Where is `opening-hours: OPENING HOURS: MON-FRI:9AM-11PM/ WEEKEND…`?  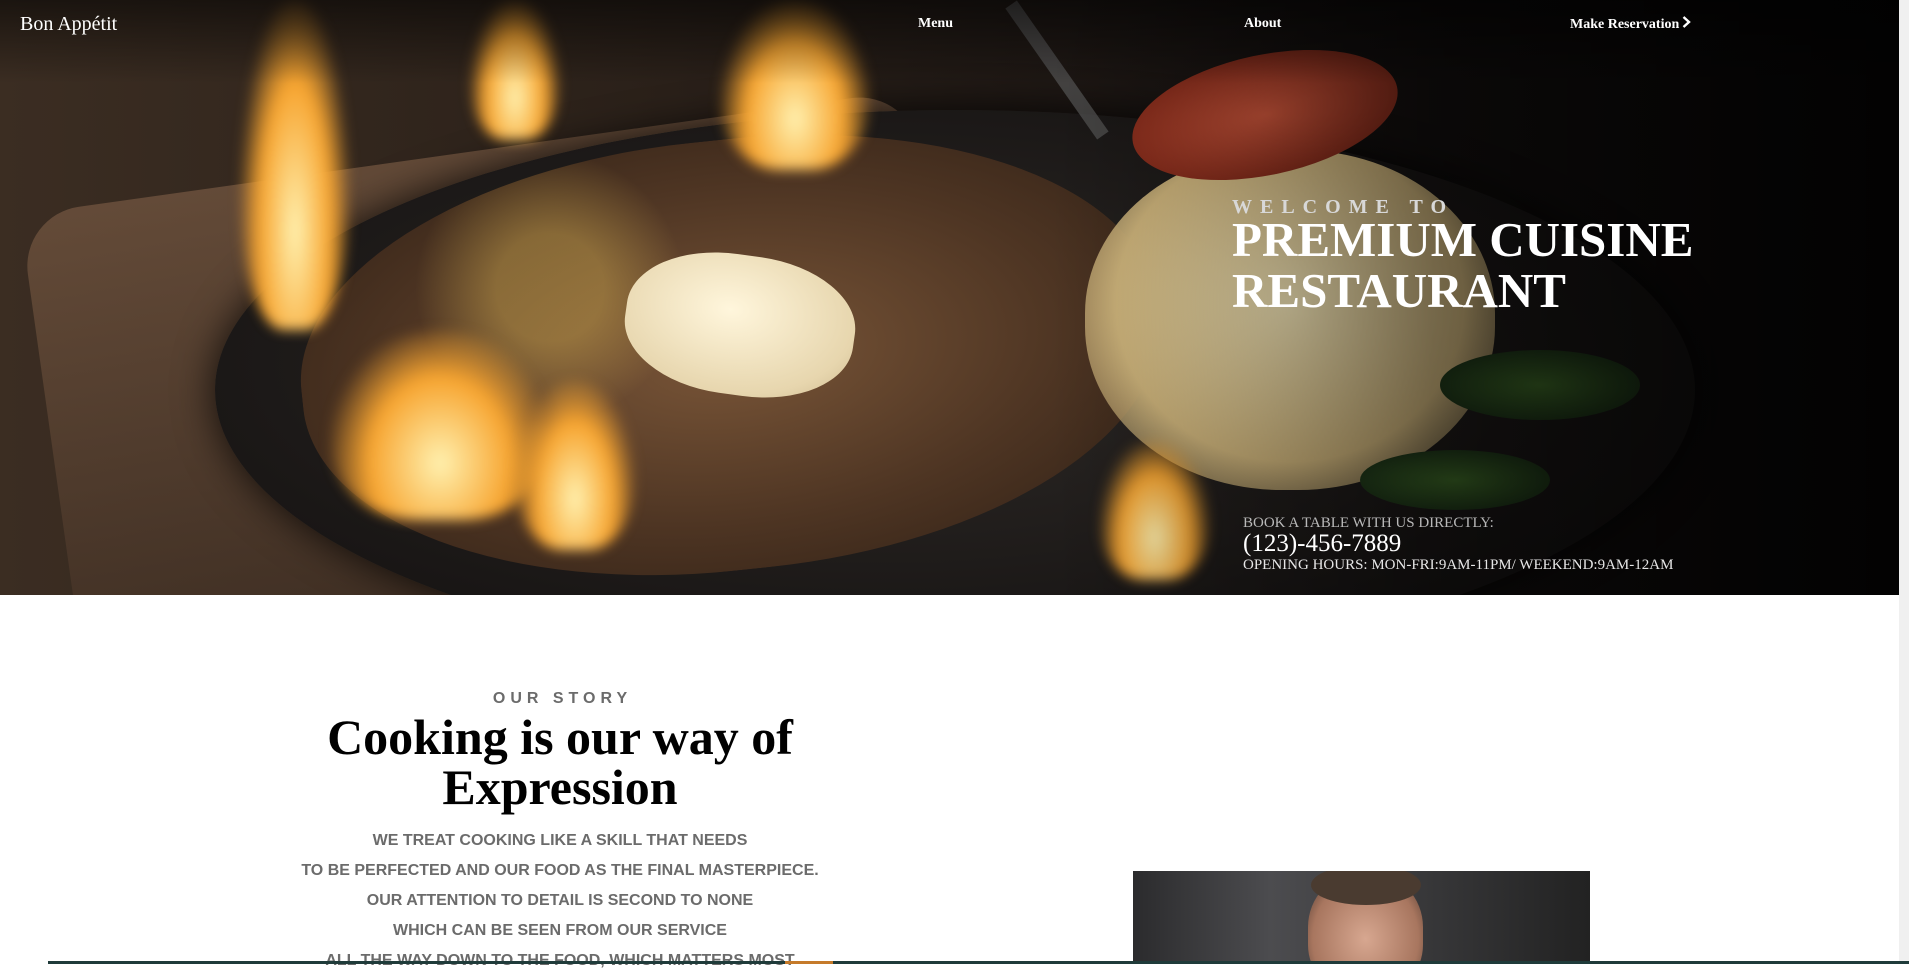 opening-hours: OPENING HOURS: MON-FRI:9AM-11PM/ WEEKEND… is located at coordinates (1458, 565).